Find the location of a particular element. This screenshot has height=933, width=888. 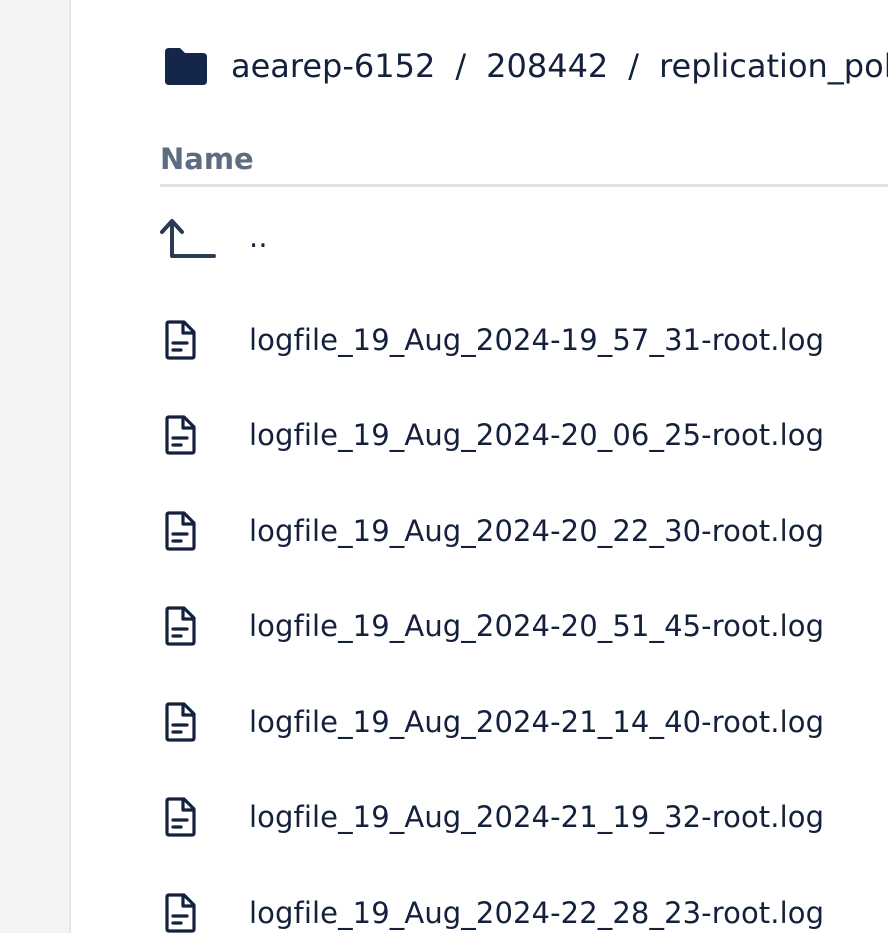

file-row: logfile_19_Aug_2024-19_57_31-root.log is located at coordinates (524, 340).